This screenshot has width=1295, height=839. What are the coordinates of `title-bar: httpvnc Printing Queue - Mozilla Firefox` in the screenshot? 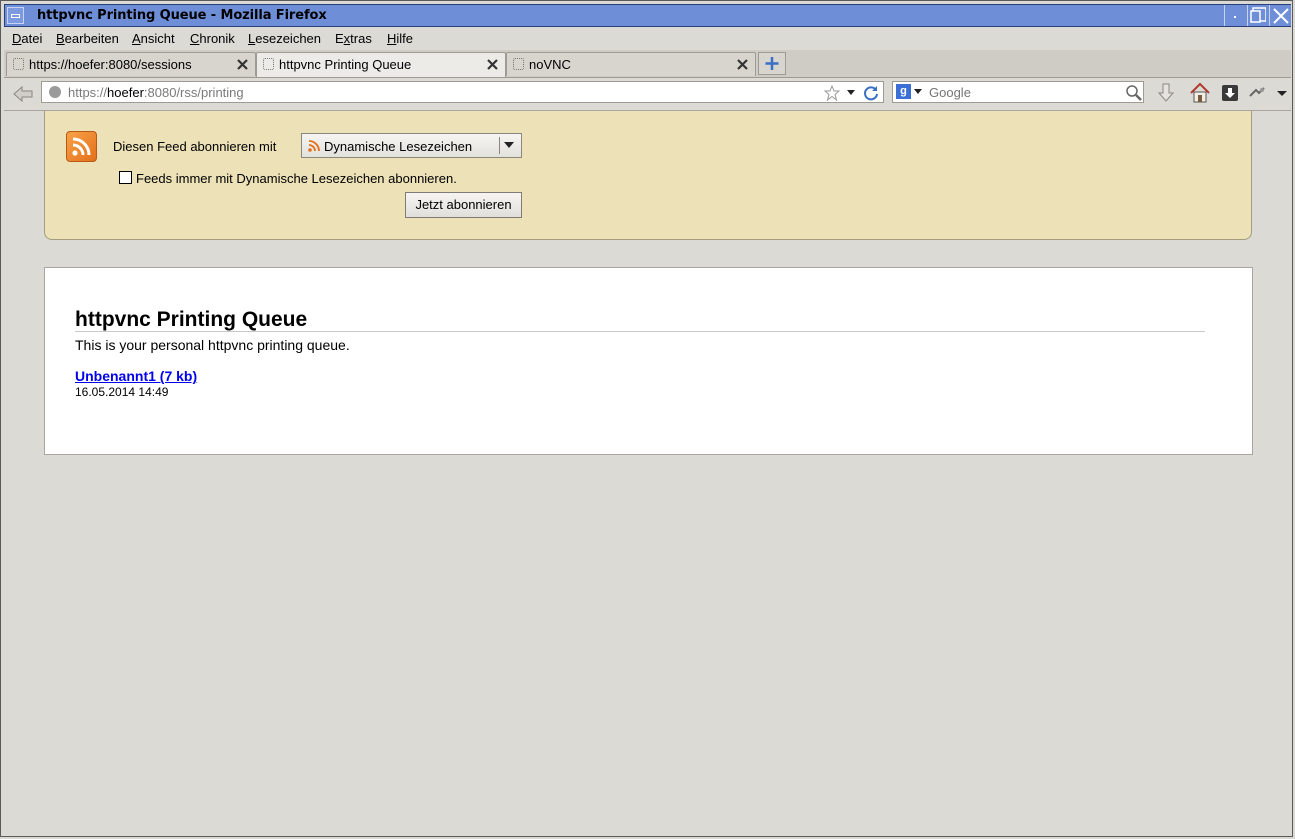 It's located at (647, 15).